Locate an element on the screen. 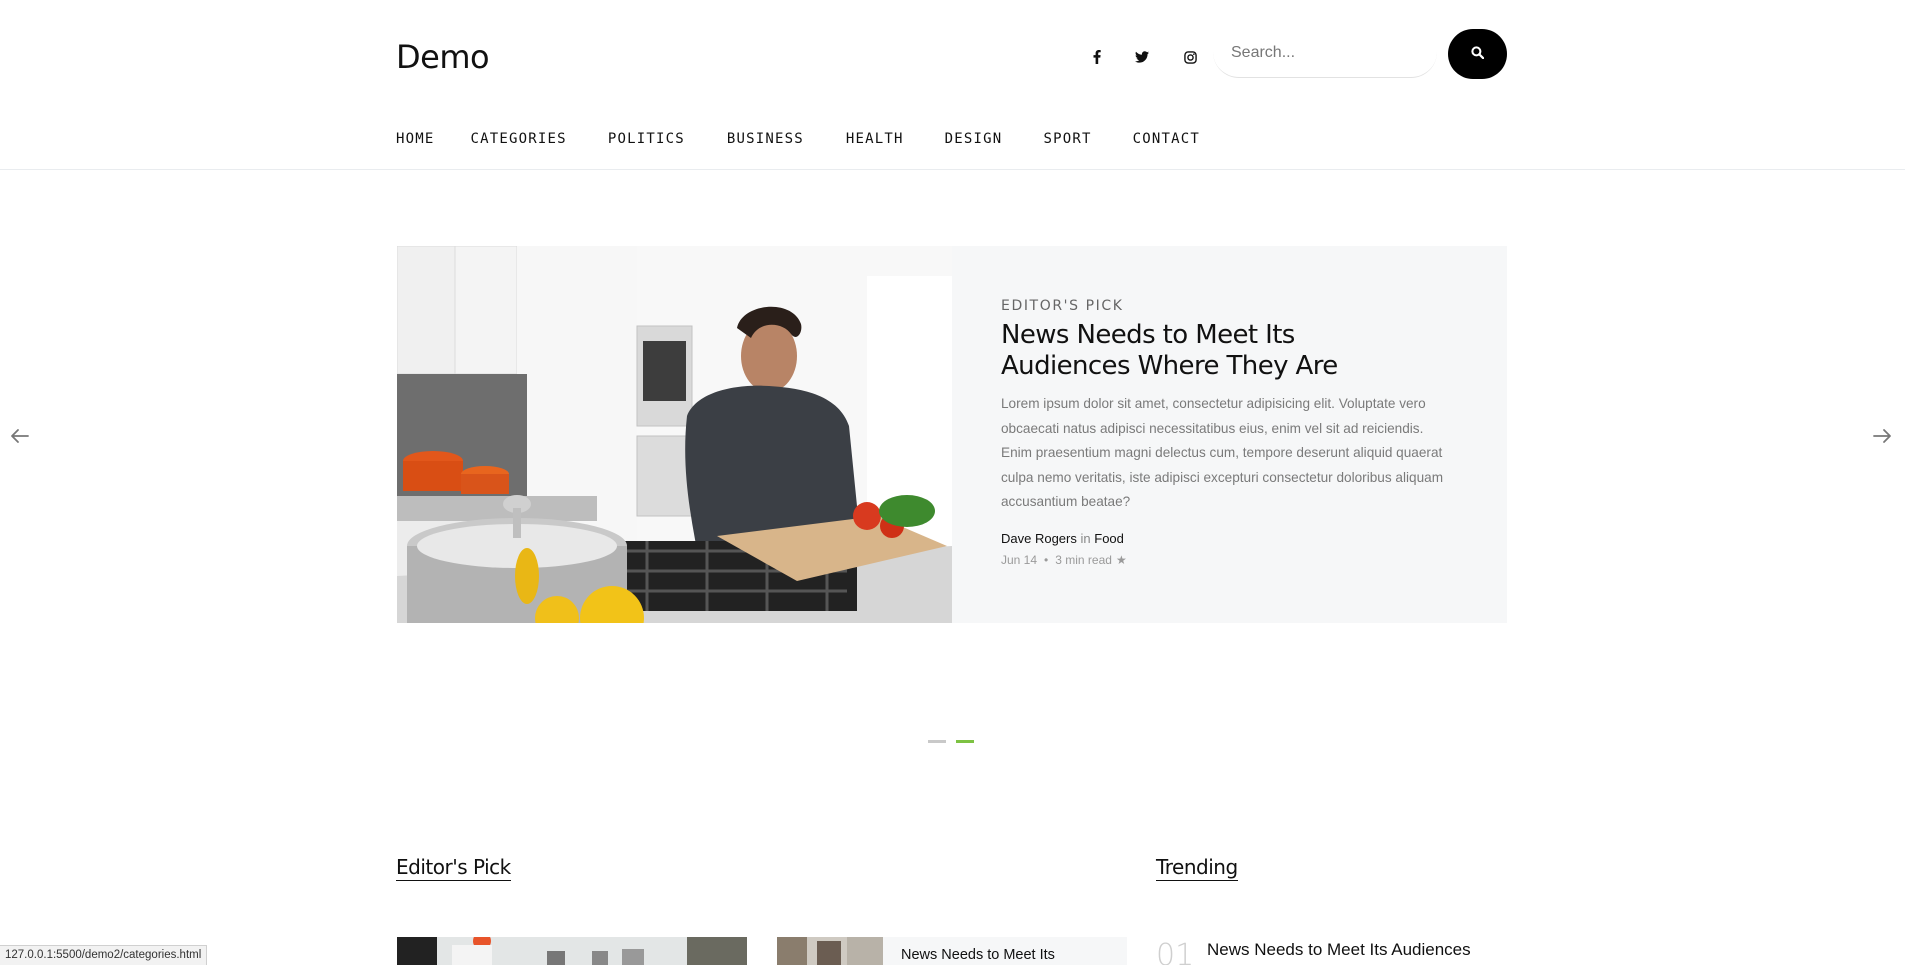 The image size is (1905, 965). editors-pick-card-2-title: News Needs to Meet Its is located at coordinates (978, 955).